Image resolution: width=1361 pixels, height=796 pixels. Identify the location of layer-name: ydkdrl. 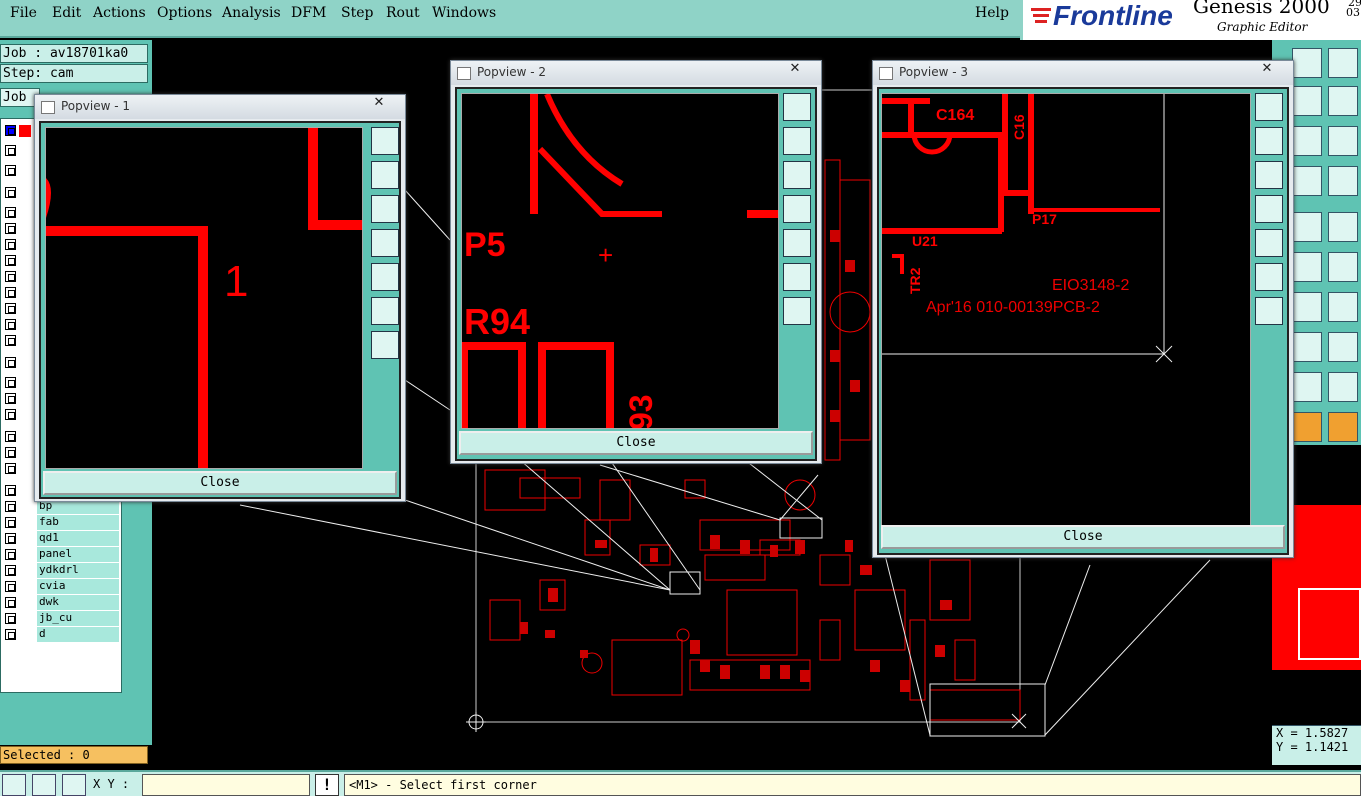
(78, 570).